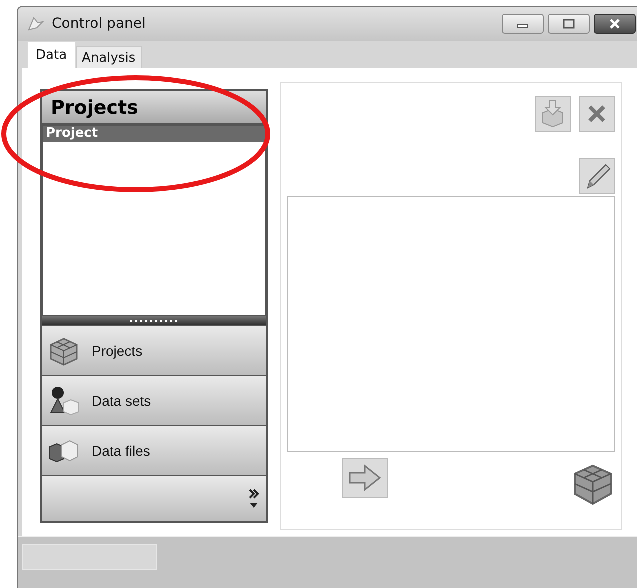 The width and height of the screenshot is (637, 588). What do you see at coordinates (154, 320) in the screenshot?
I see `splitter-handle` at bounding box center [154, 320].